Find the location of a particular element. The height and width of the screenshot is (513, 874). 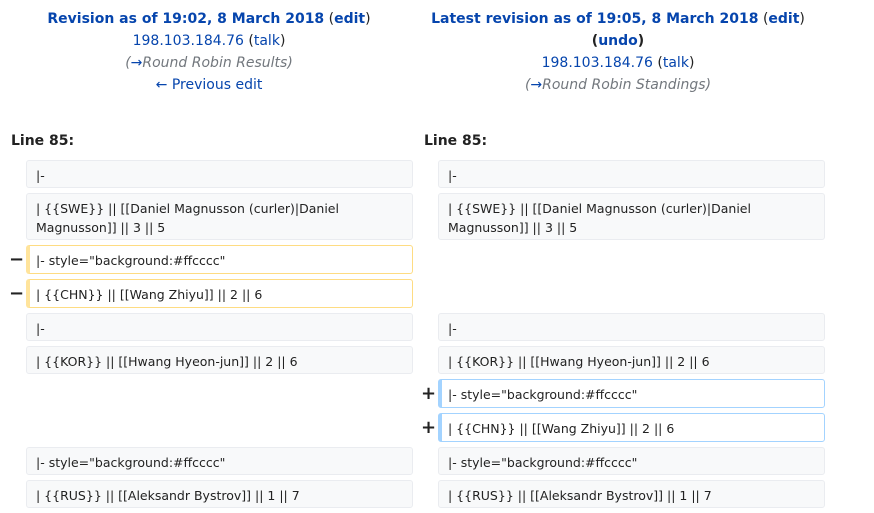

old-edit-link: edit is located at coordinates (349, 19).